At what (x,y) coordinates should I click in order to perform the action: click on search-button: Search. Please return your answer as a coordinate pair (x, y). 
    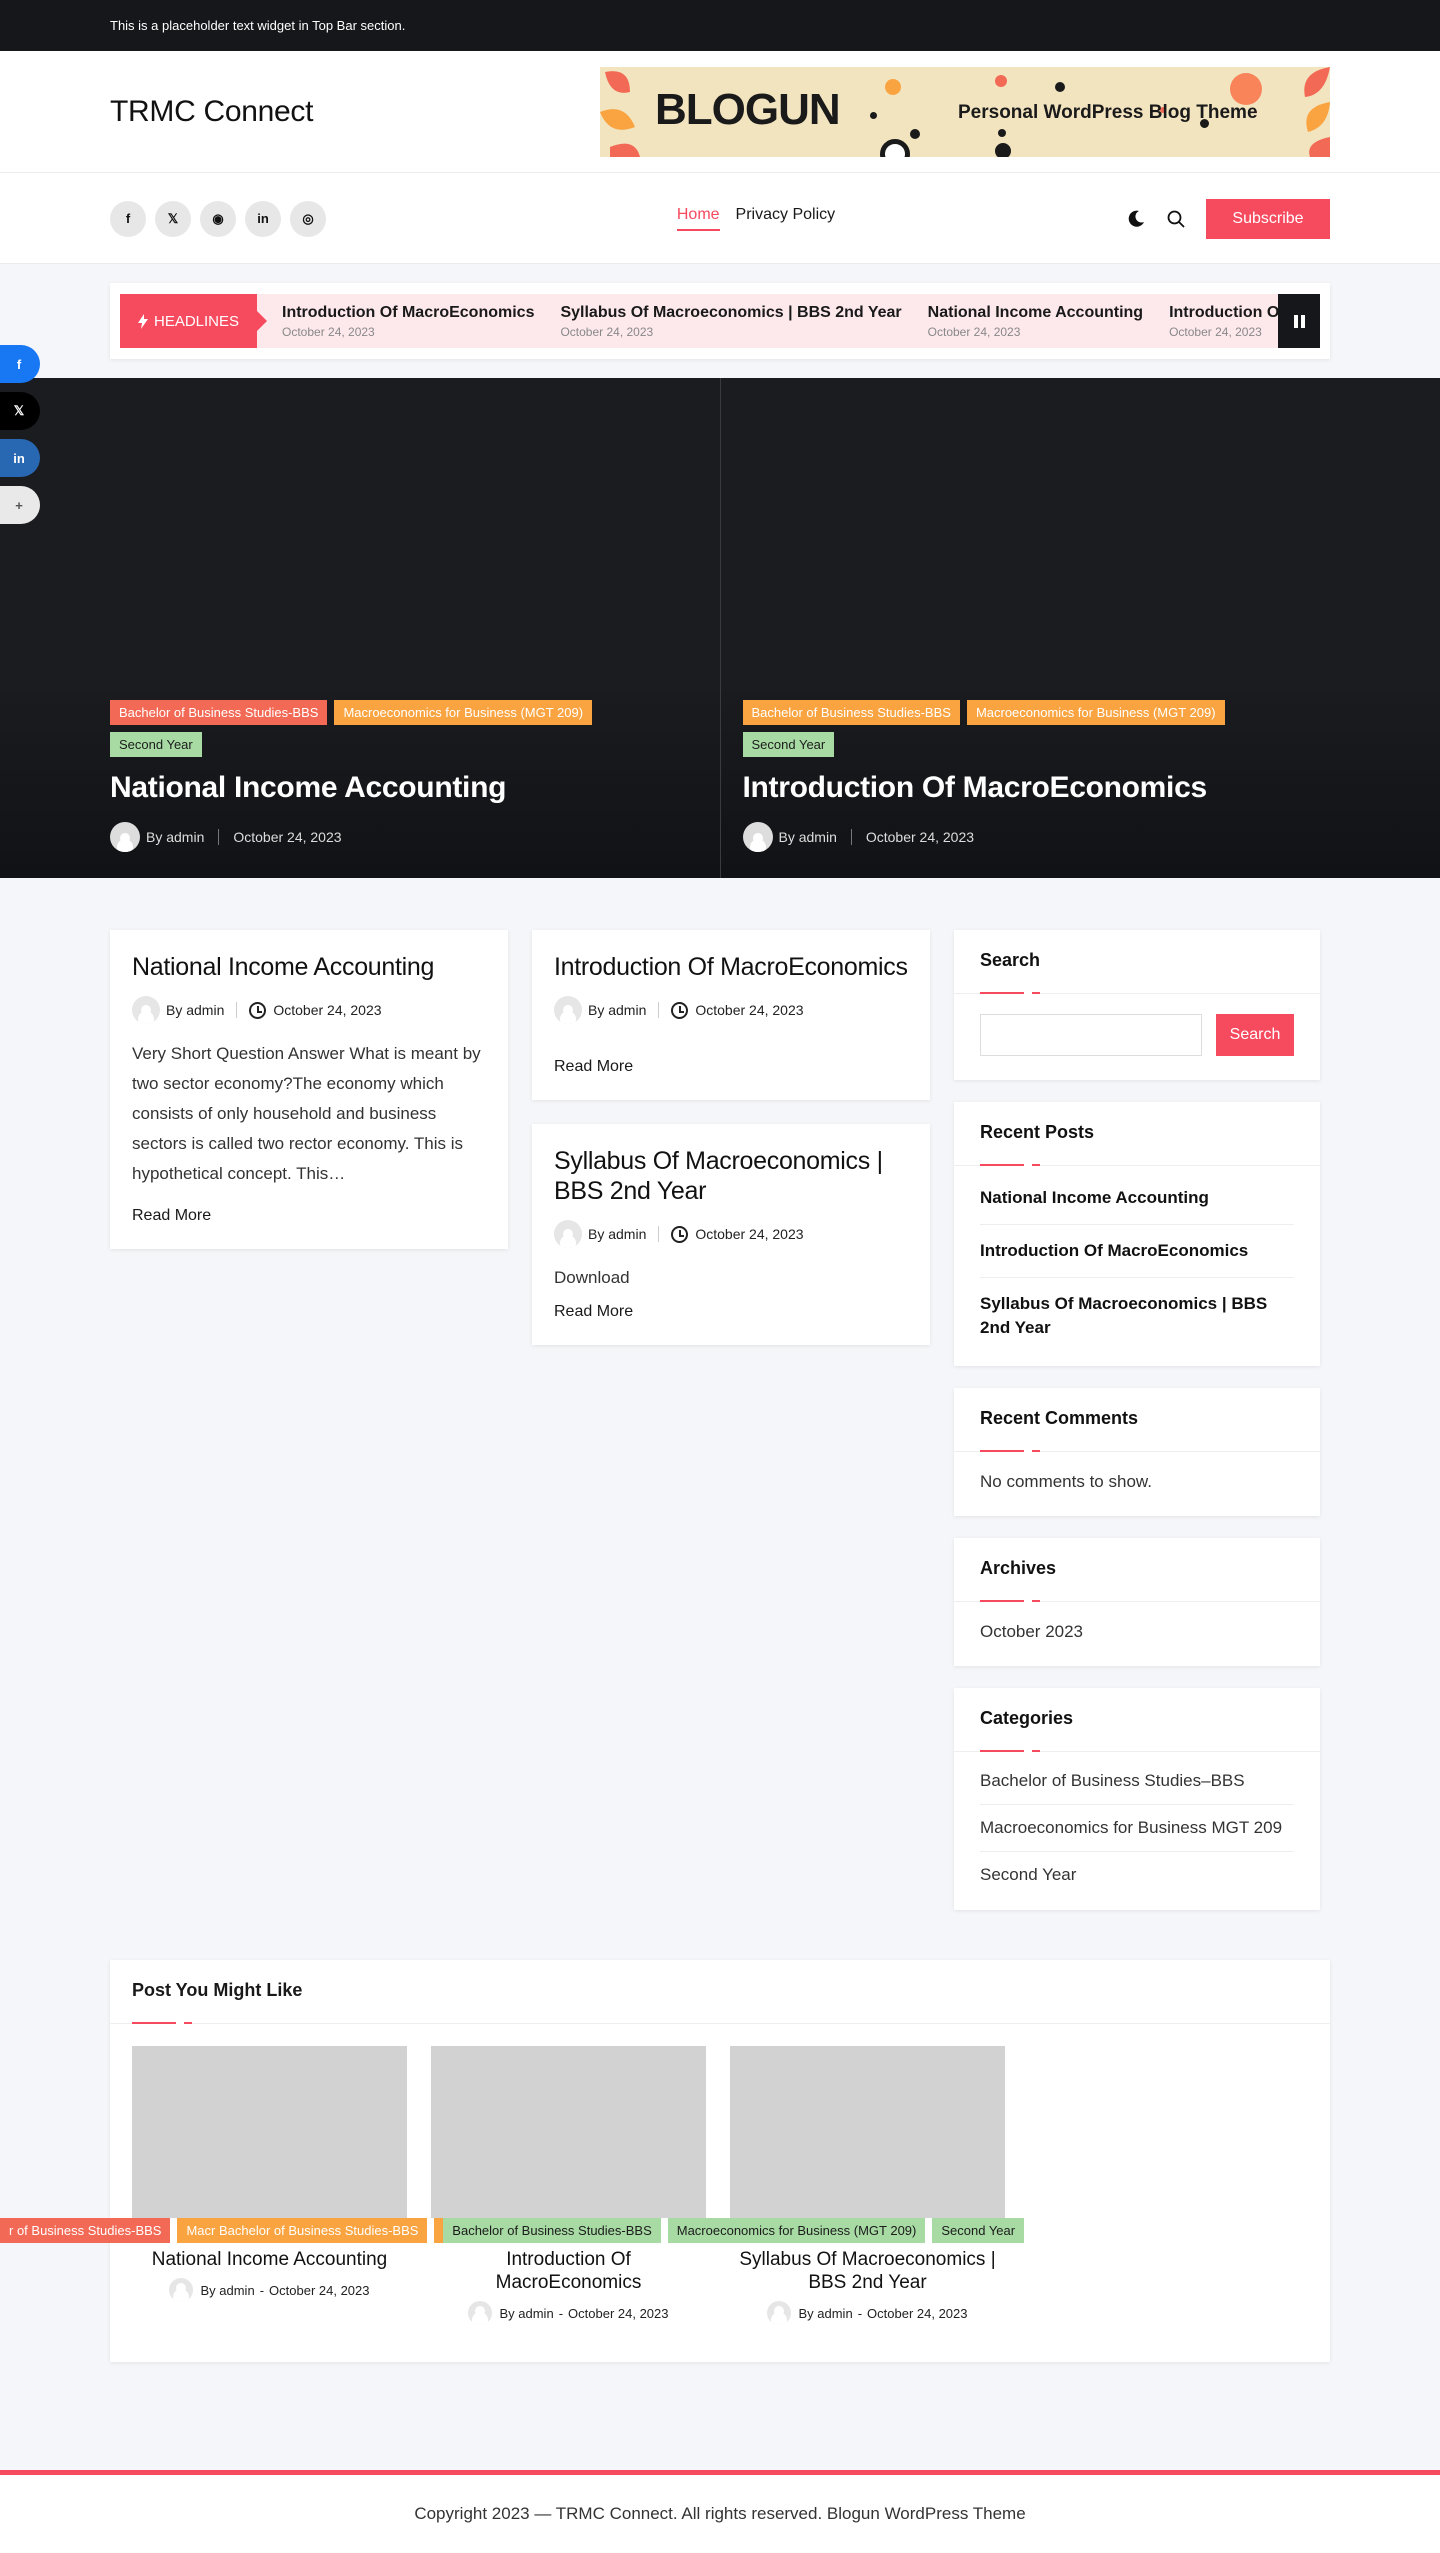
    Looking at the image, I should click on (1255, 1035).